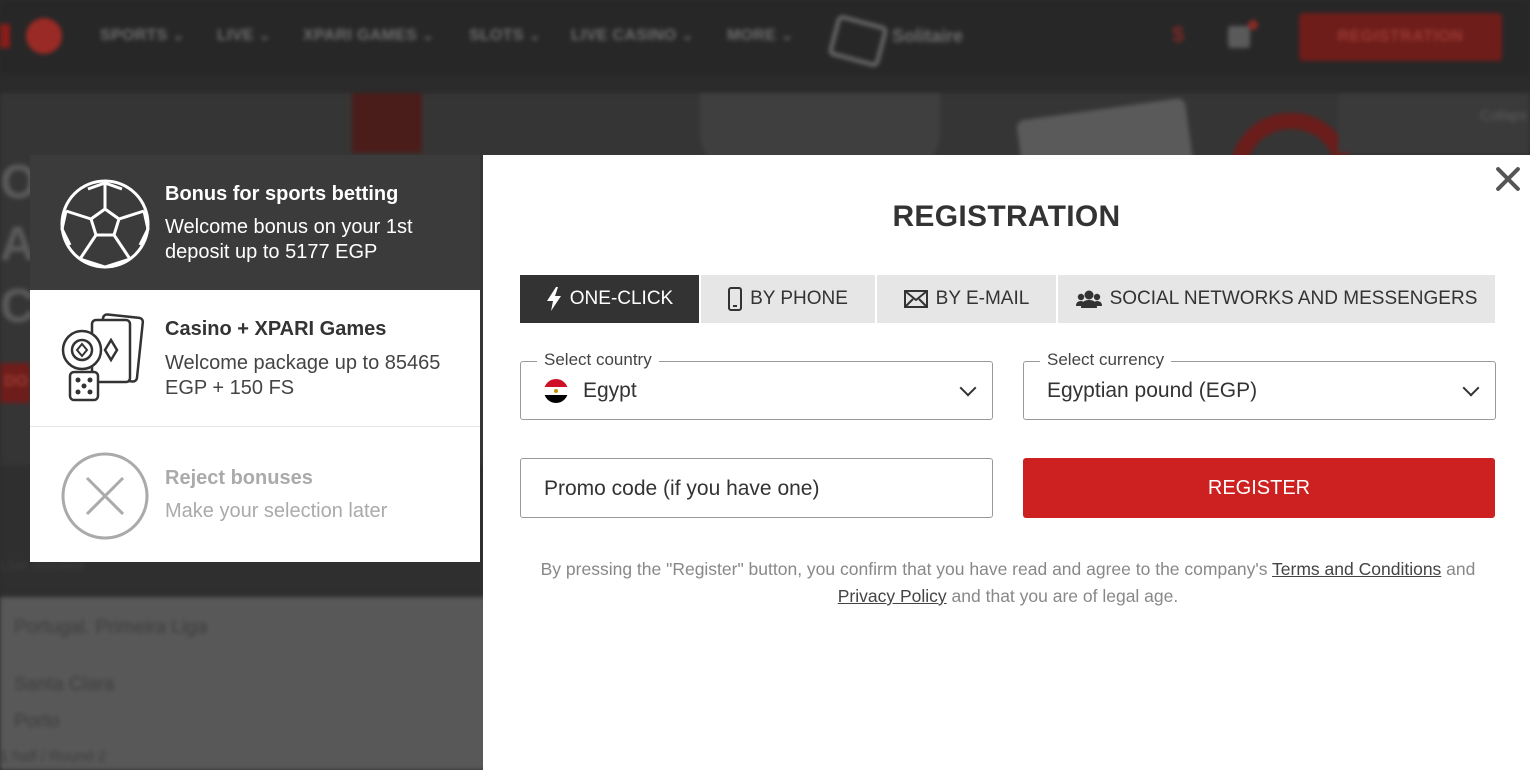 The image size is (1530, 770). What do you see at coordinates (1253, 25) in the screenshot?
I see `notification-badge` at bounding box center [1253, 25].